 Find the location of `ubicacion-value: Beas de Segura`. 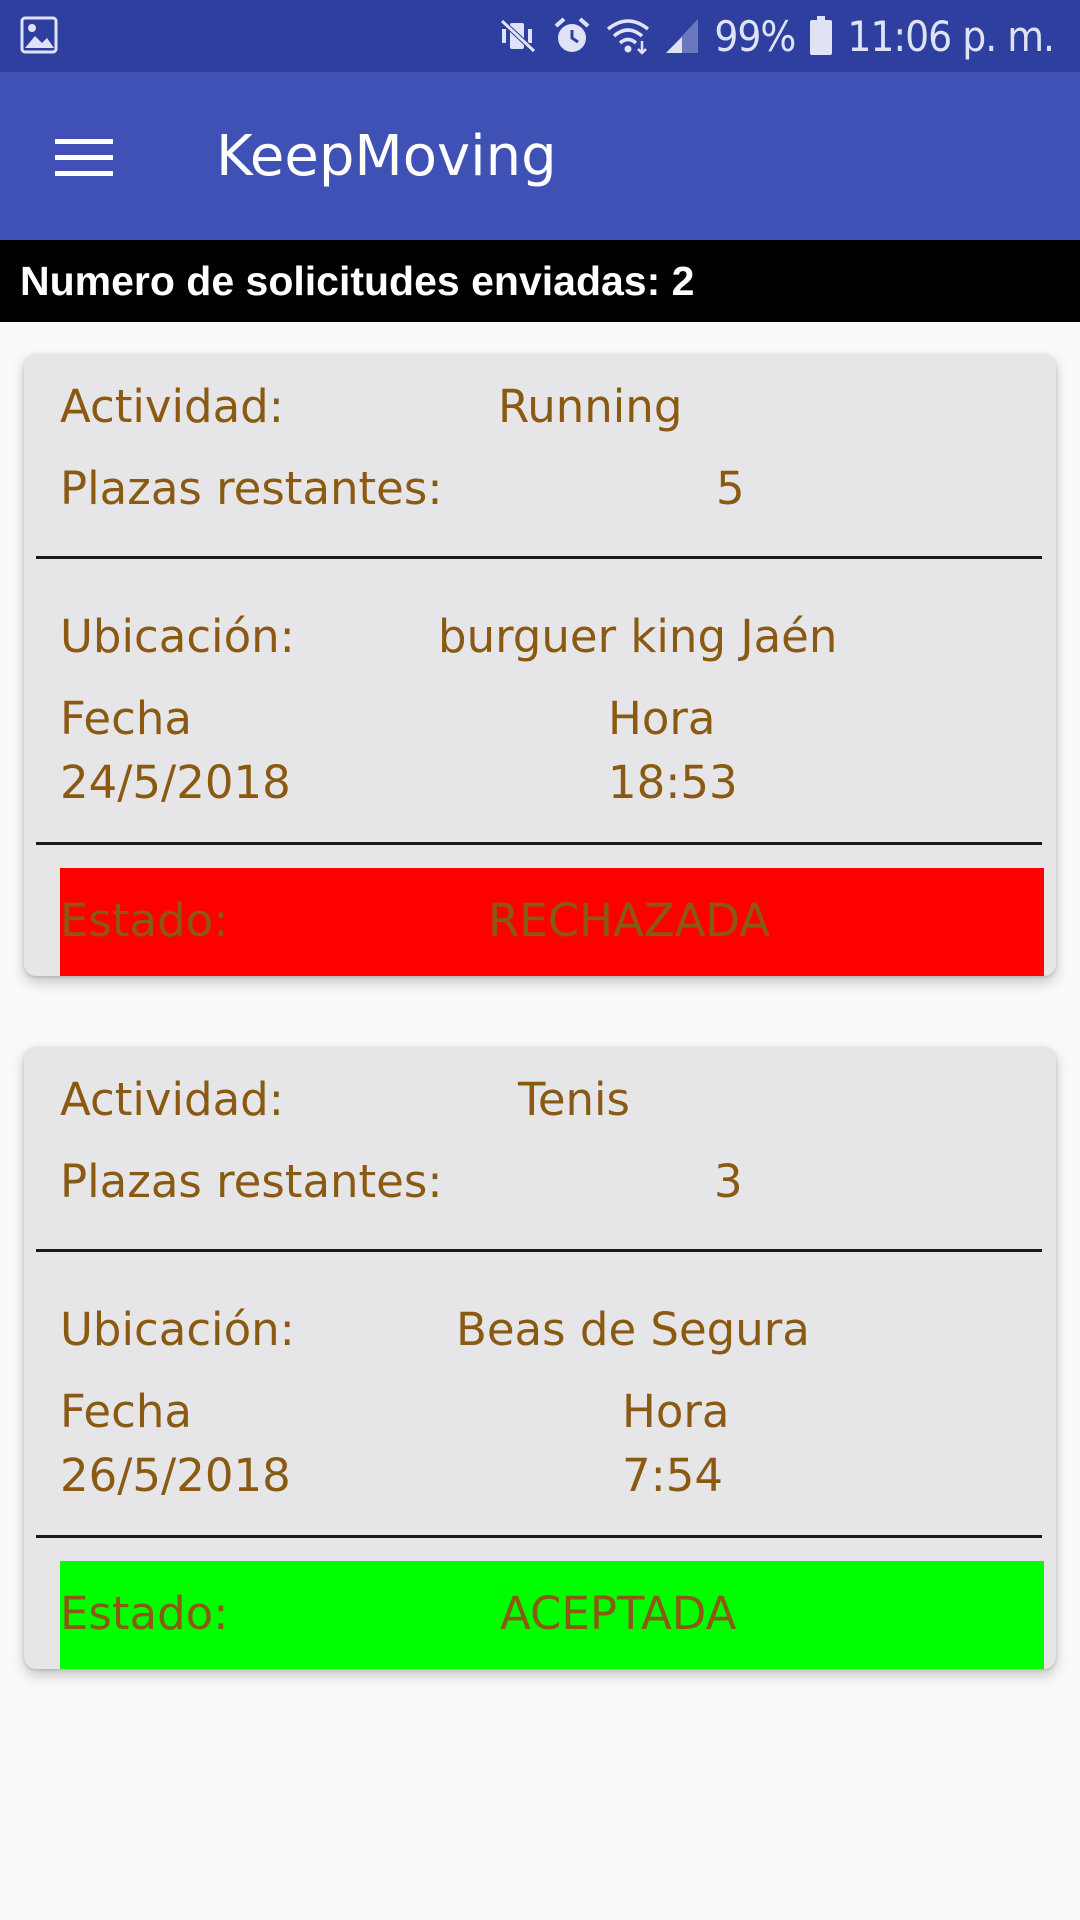

ubicacion-value: Beas de Segura is located at coordinates (633, 1329).